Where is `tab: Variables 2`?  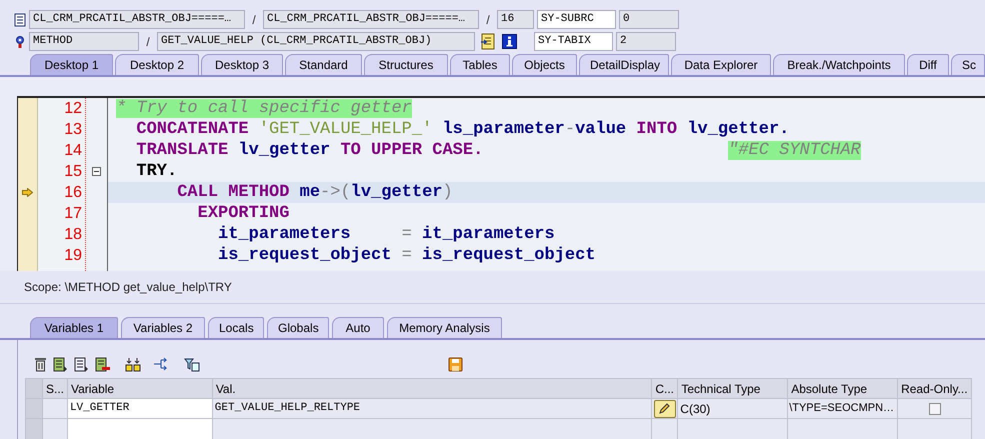
tab: Variables 2 is located at coordinates (163, 327).